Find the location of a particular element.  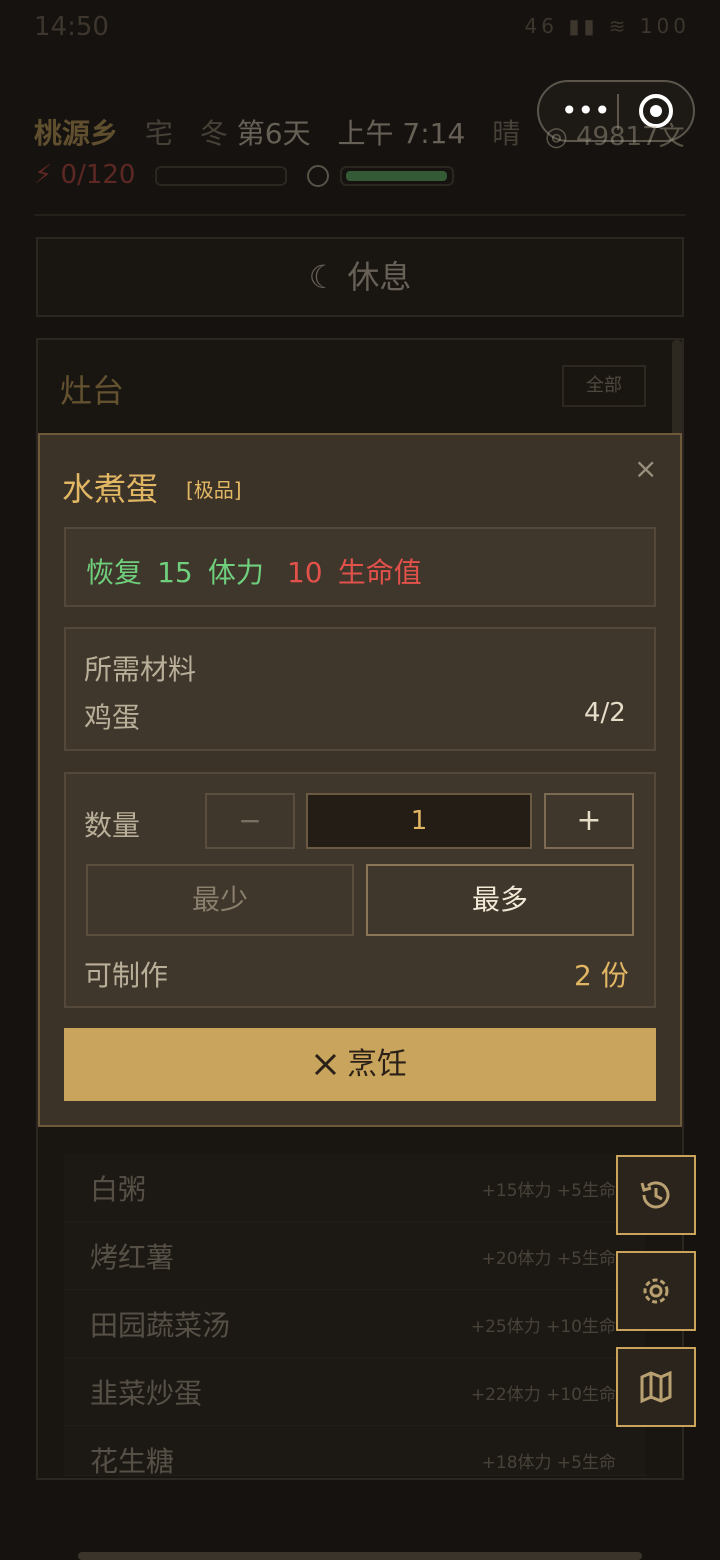

time-bar-fill is located at coordinates (396, 176).